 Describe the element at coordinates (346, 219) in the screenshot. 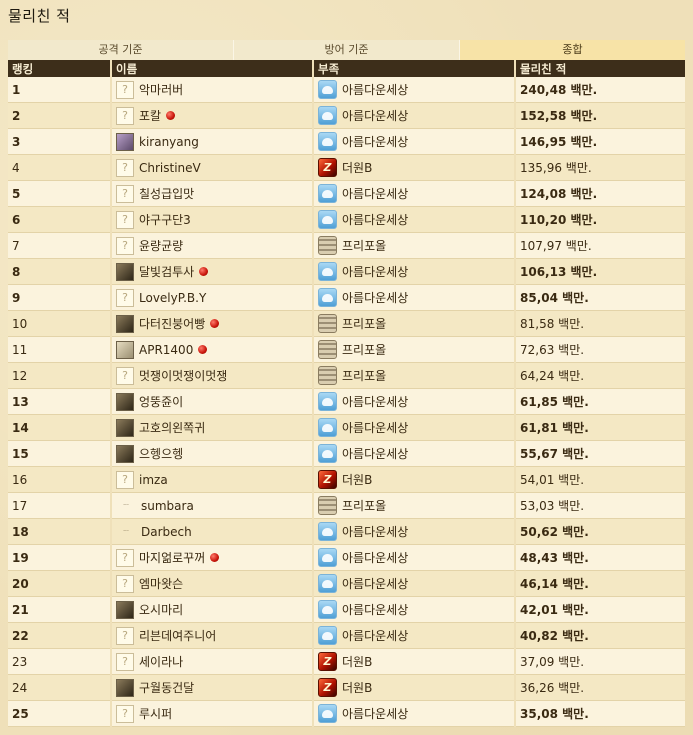

I see `table-row: 6 ? 야구구단3 아름다운세상 110,20 백만.` at that location.